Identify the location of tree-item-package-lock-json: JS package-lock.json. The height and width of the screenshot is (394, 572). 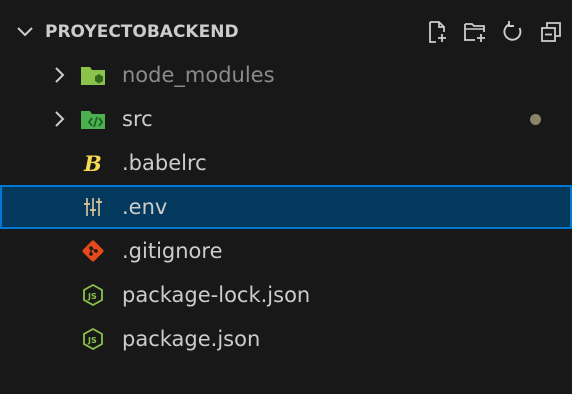
(286, 295).